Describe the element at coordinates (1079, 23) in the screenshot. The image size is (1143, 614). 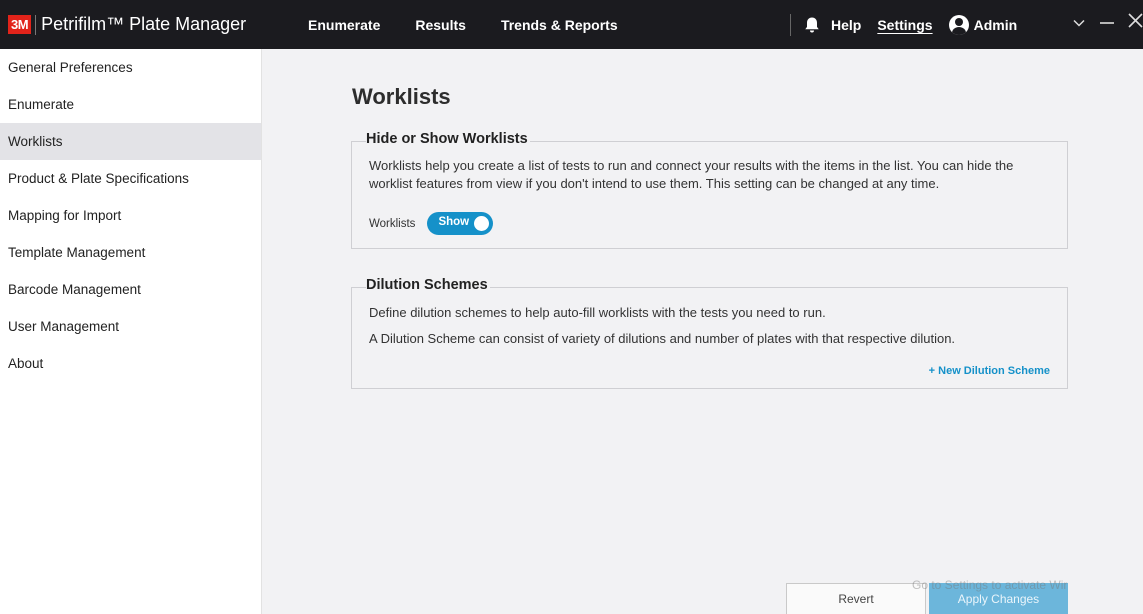
I see `chevron-down-icon` at that location.